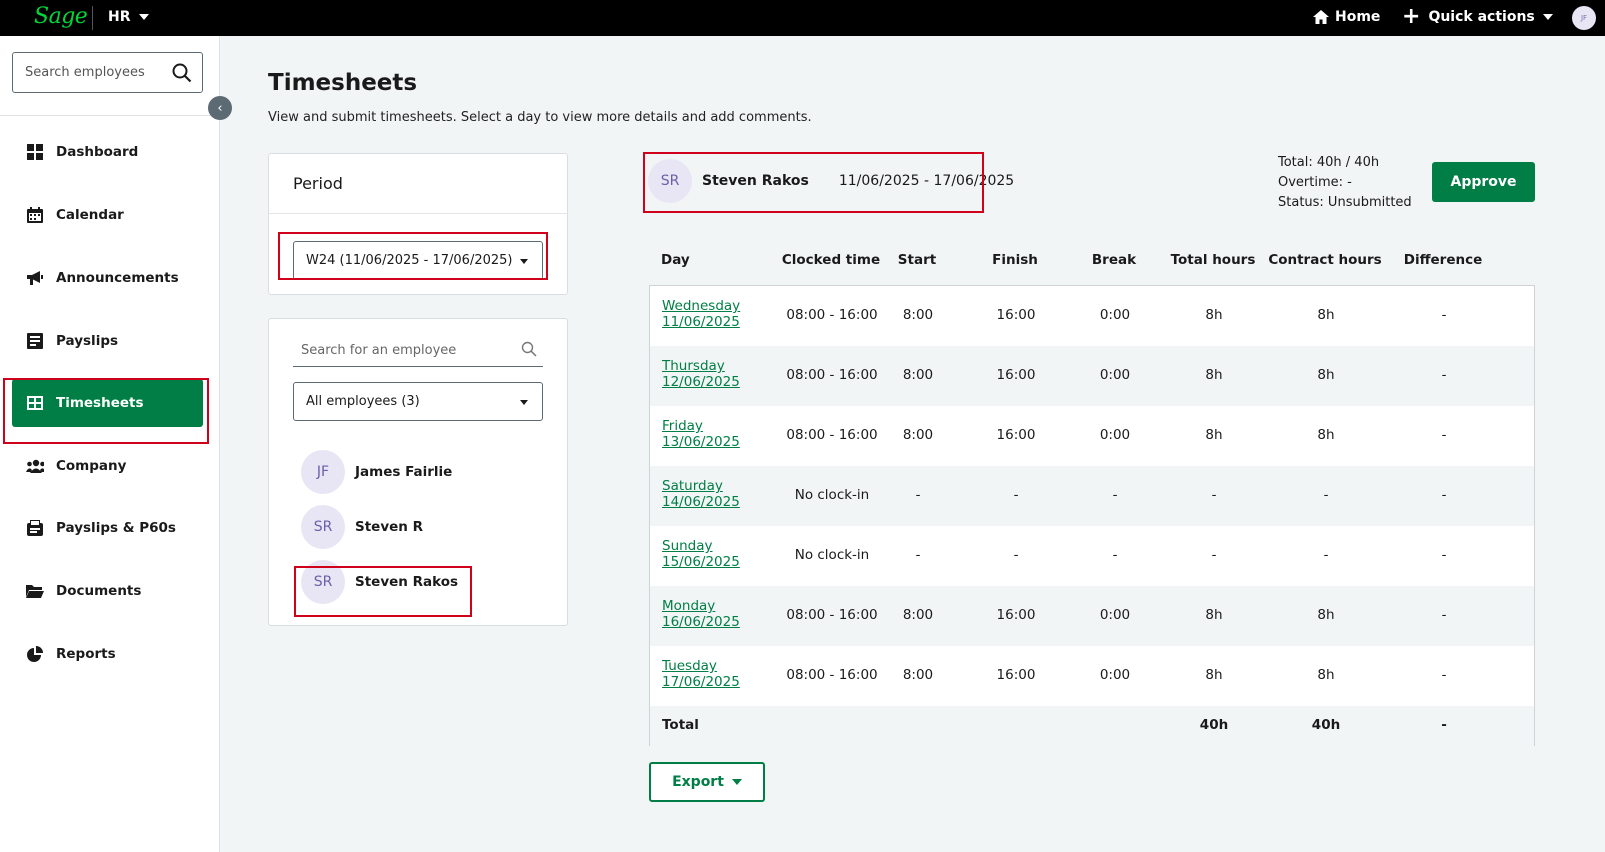 The width and height of the screenshot is (1605, 852). What do you see at coordinates (1411, 16) in the screenshot?
I see `plus-icon: +` at bounding box center [1411, 16].